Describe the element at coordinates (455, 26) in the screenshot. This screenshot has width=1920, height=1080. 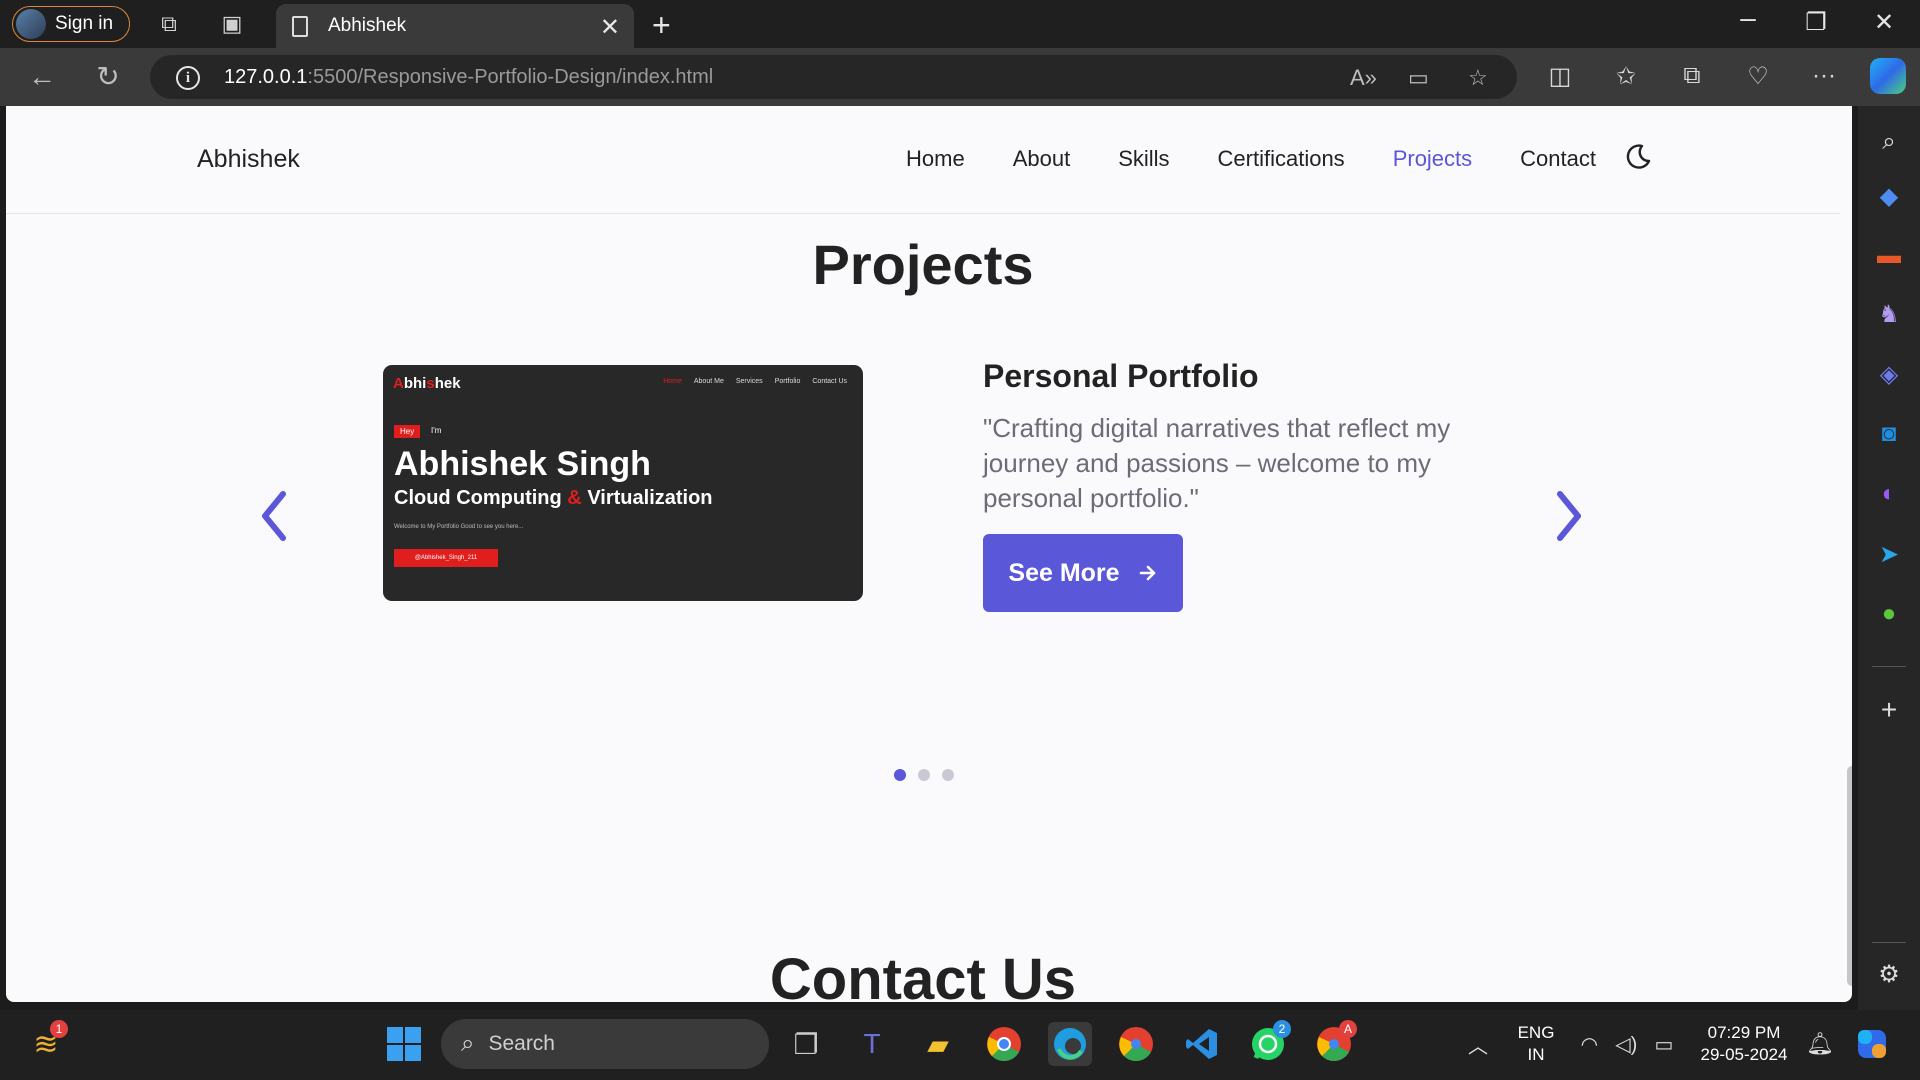
I see `tab-abhishek: Abhishek ✕` at that location.